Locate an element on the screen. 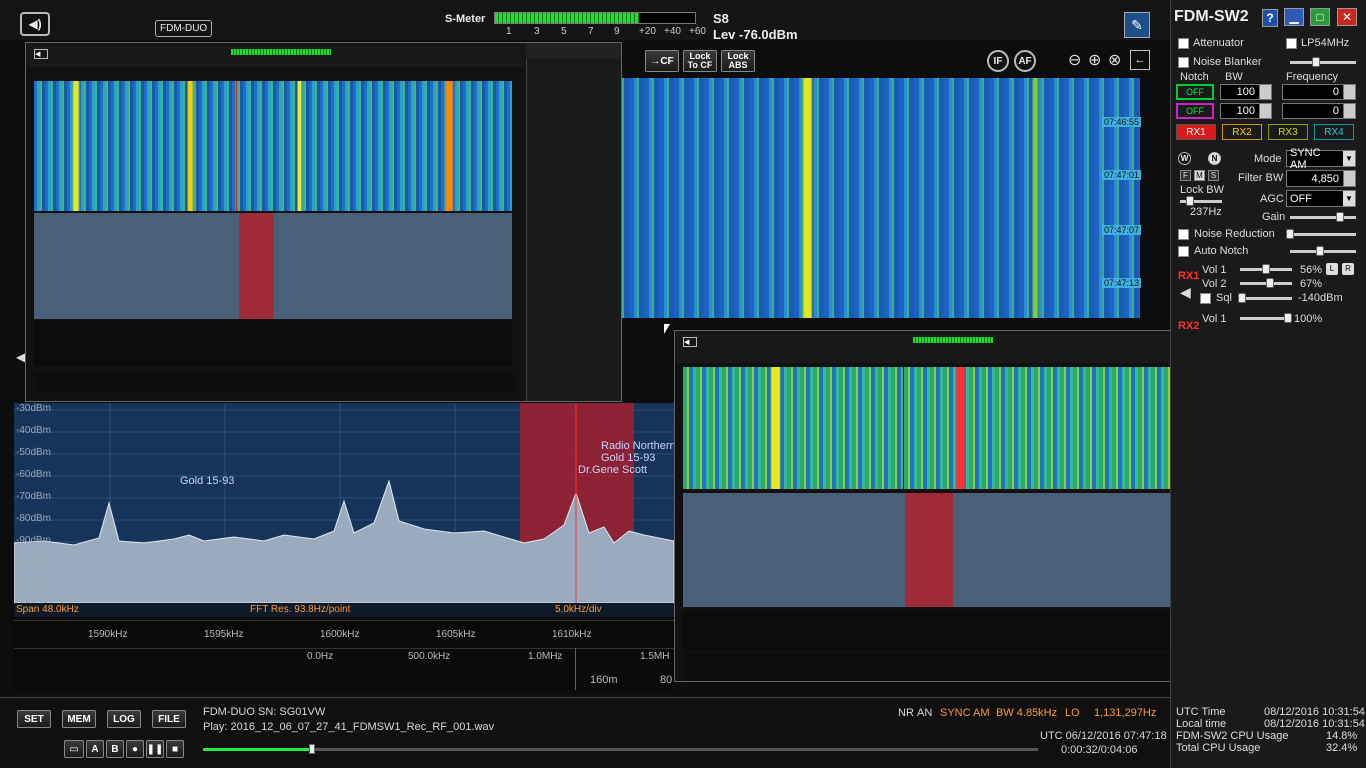 The image size is (1366, 768). cf-button: → CF is located at coordinates (662, 61).